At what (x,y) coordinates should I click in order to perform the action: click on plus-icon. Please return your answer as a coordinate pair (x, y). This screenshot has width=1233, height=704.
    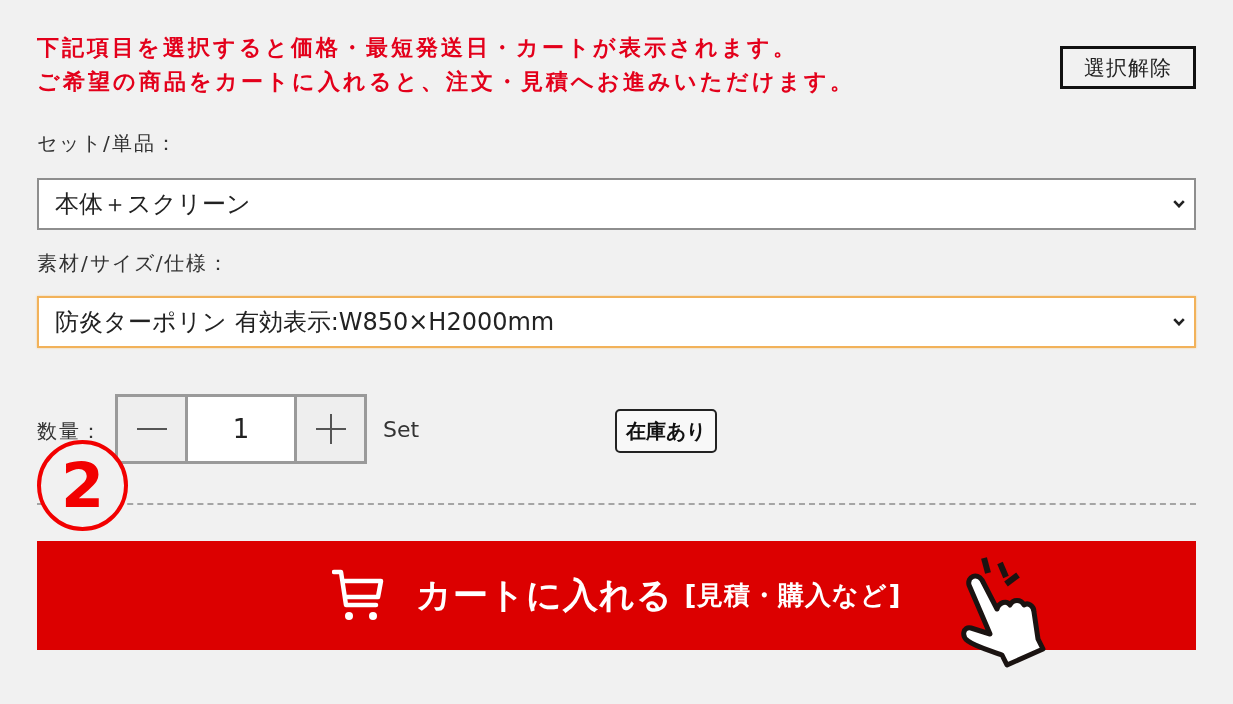
    Looking at the image, I should click on (330, 429).